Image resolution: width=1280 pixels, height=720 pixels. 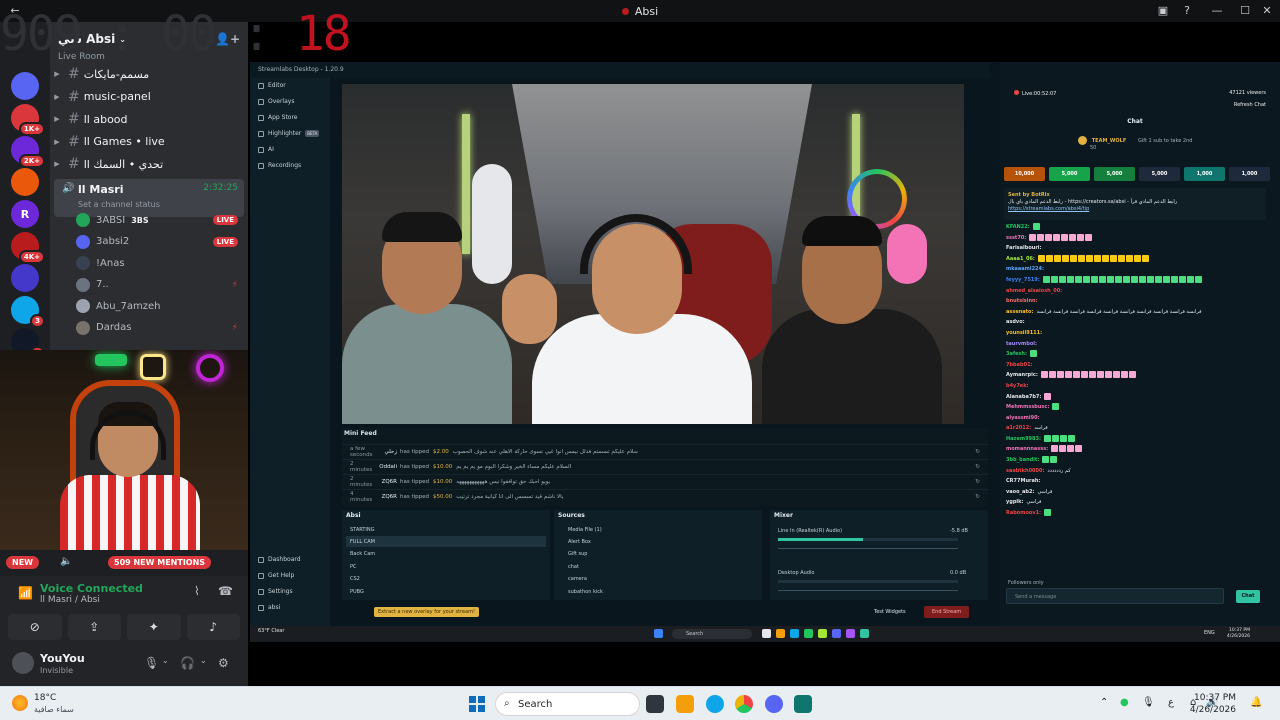 I want to click on language-indicator: ع, so click(x=1171, y=702).